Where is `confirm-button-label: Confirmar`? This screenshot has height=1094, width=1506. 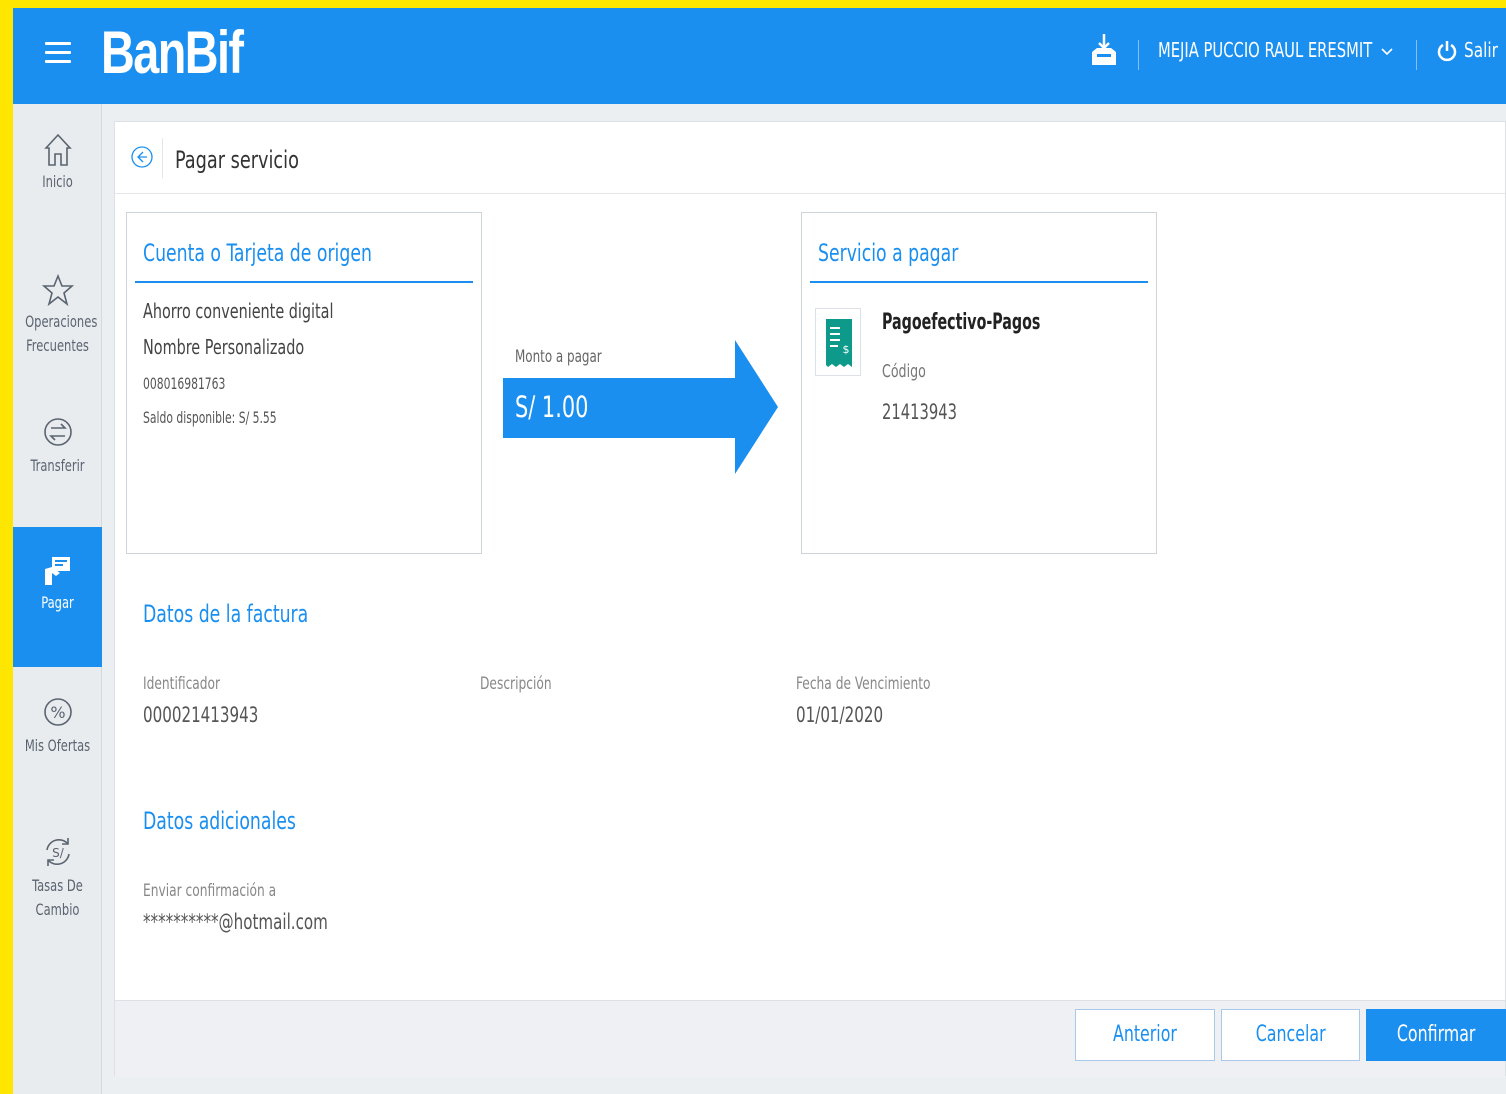 confirm-button-label: Confirmar is located at coordinates (1436, 1034).